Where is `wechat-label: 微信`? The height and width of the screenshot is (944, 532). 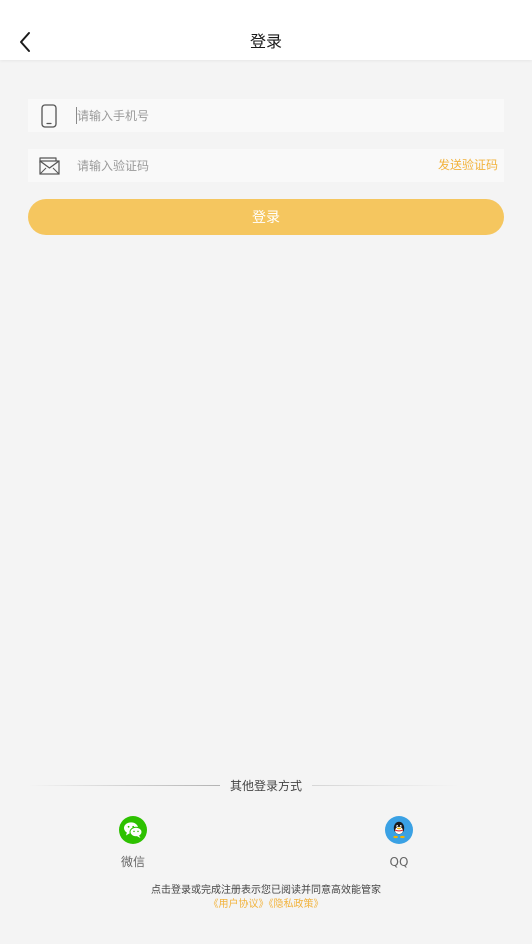
wechat-label: 微信 is located at coordinates (132, 862).